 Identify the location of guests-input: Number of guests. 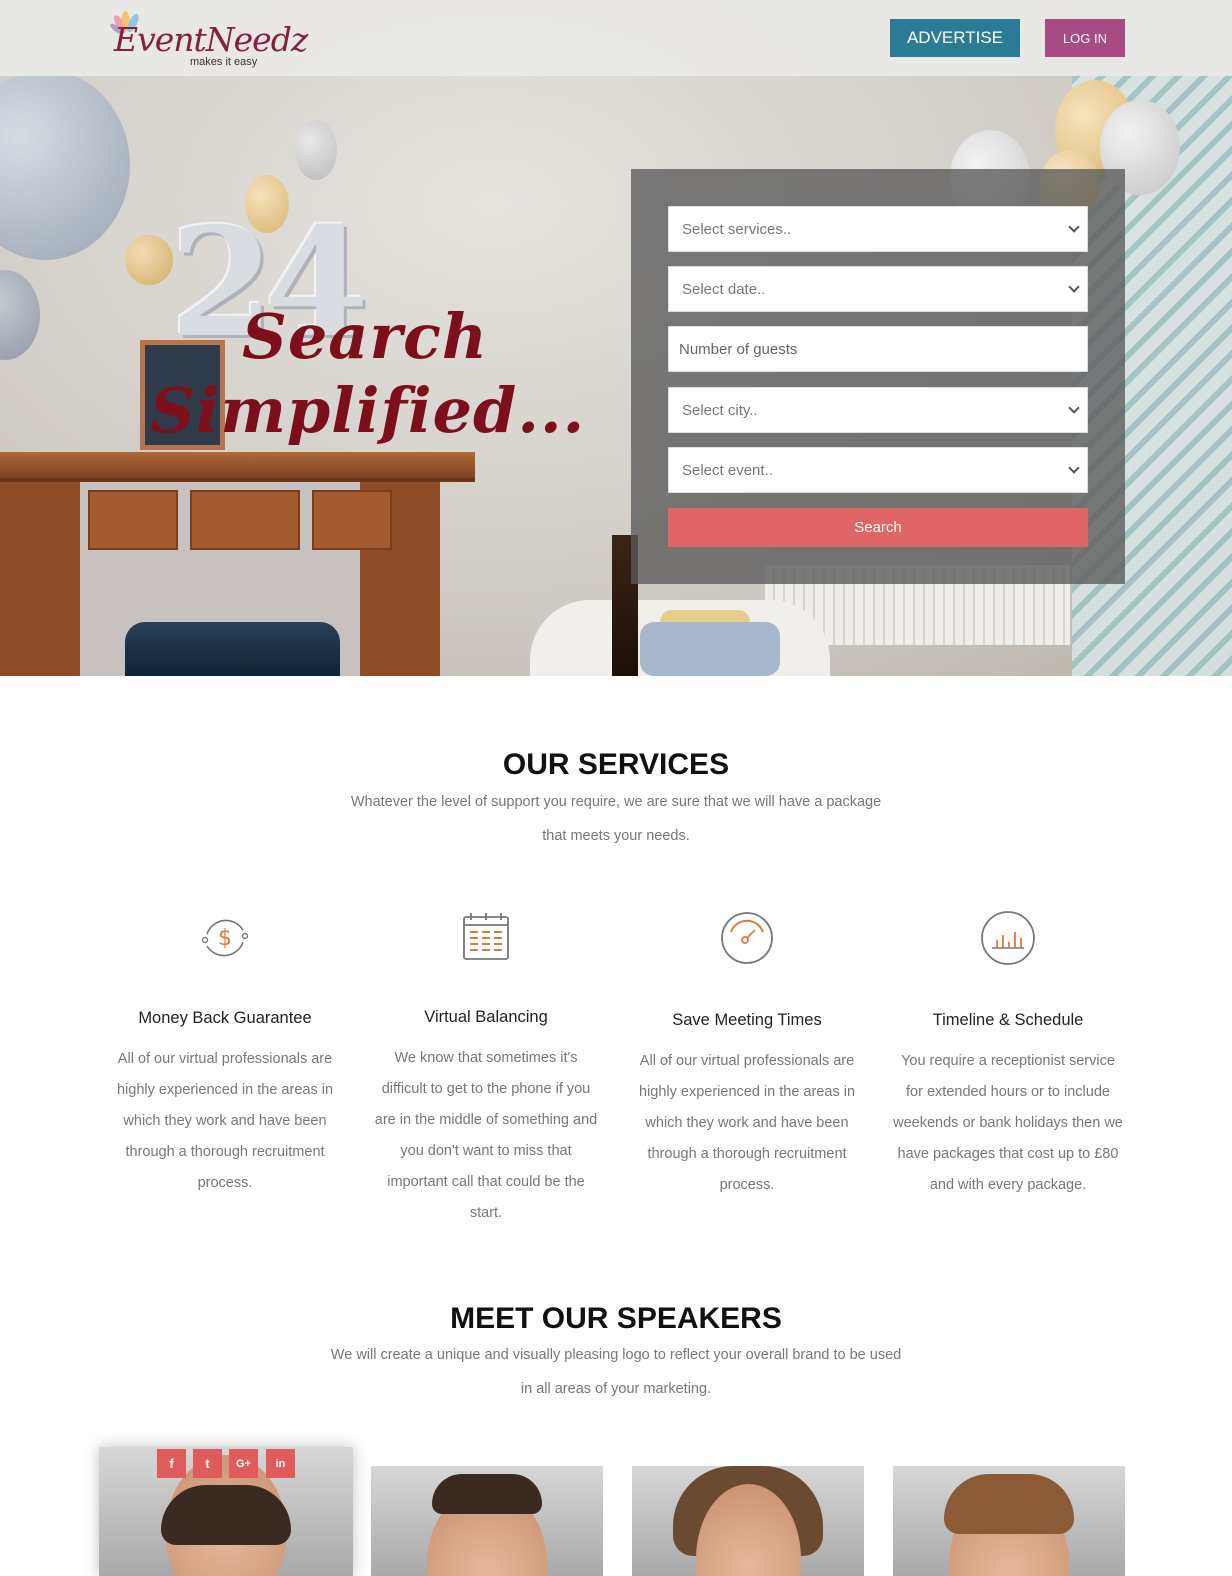
(878, 349).